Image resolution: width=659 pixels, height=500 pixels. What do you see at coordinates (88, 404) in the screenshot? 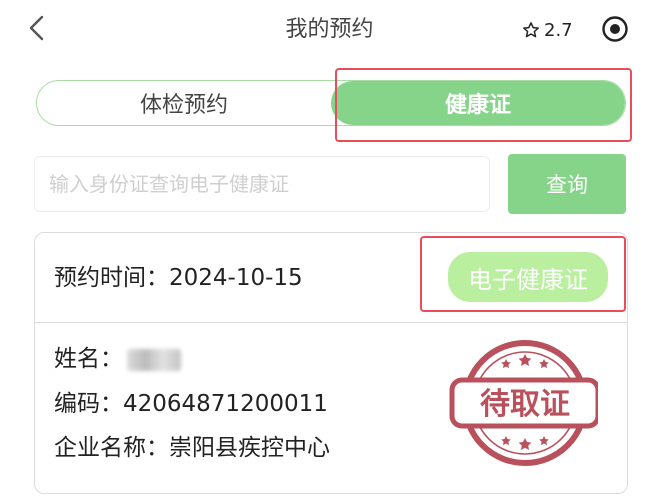
I see `code-label: 编码：` at bounding box center [88, 404].